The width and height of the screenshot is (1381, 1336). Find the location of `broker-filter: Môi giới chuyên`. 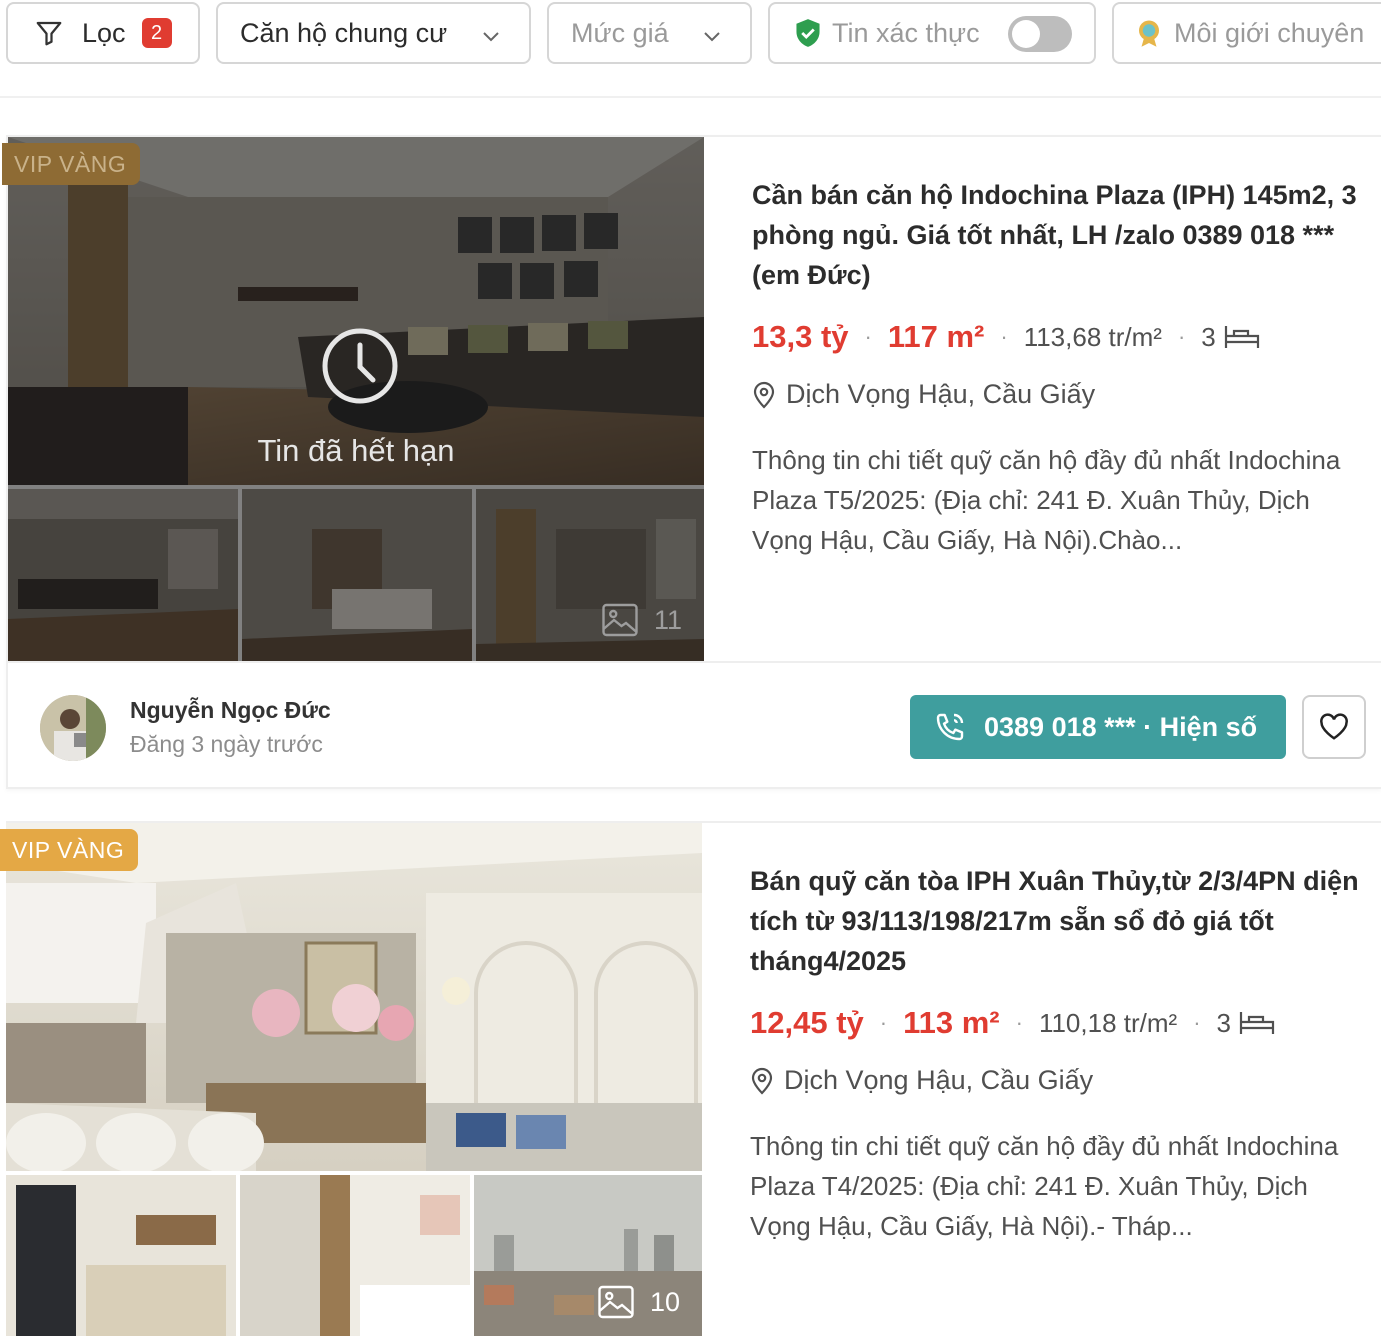

broker-filter: Môi giới chuyên is located at coordinates (1246, 33).